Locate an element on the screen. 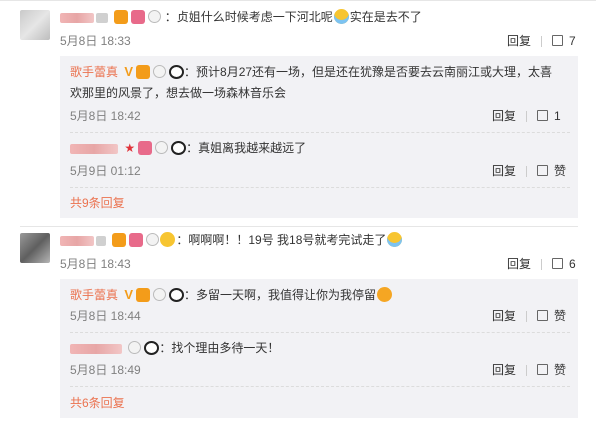 The height and width of the screenshot is (424, 596). like-button: 7 is located at coordinates (564, 41).